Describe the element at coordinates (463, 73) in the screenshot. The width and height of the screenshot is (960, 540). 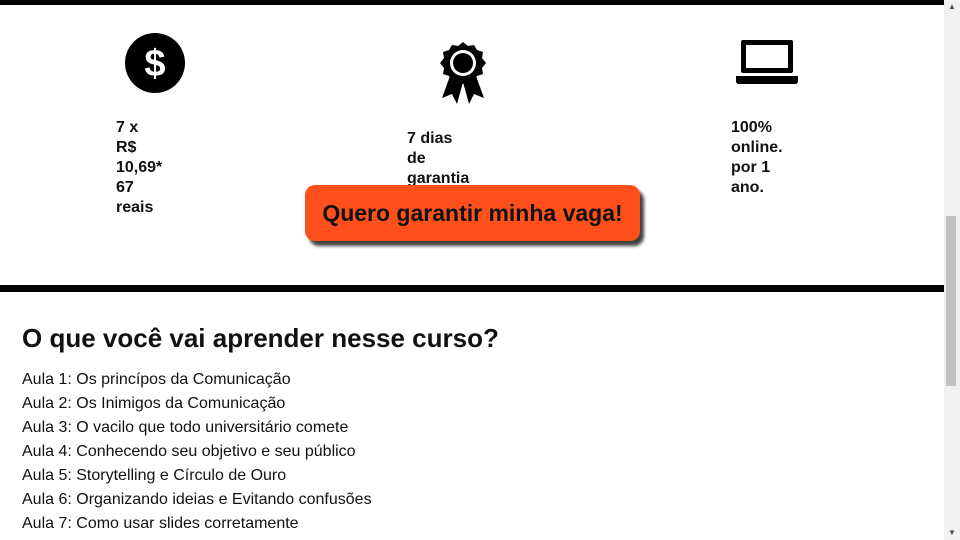
I see `award-ribbon-icon` at that location.